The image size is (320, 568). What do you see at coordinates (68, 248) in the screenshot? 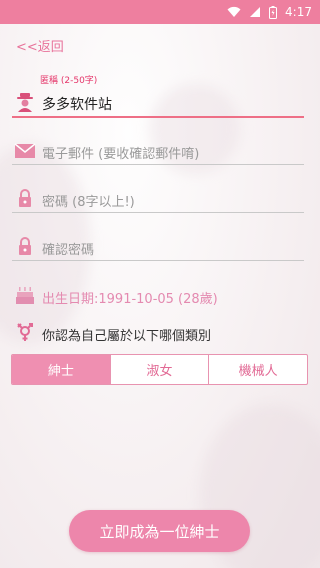
I see `confirm-password-input: 確認密碼` at bounding box center [68, 248].